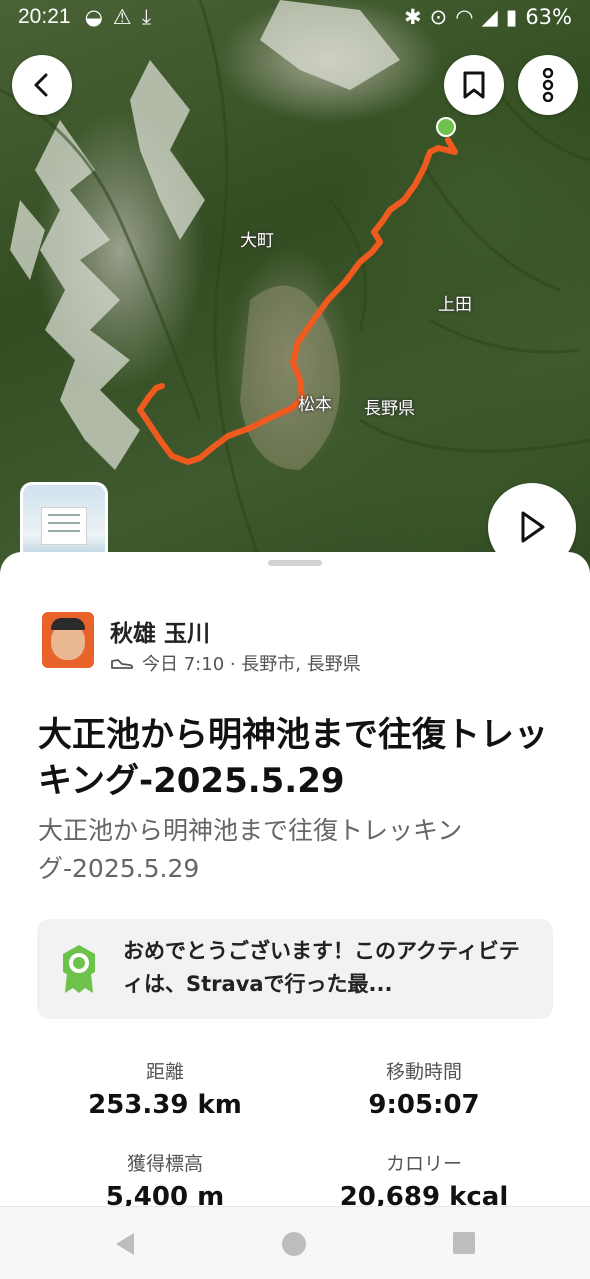  I want to click on athlete-name: 秋雄 玉川, so click(160, 631).